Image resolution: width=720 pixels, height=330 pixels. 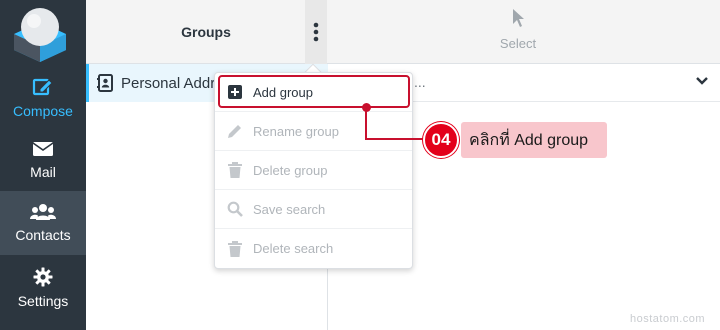 What do you see at coordinates (43, 223) in the screenshot?
I see `nav-contacts: Contacts` at bounding box center [43, 223].